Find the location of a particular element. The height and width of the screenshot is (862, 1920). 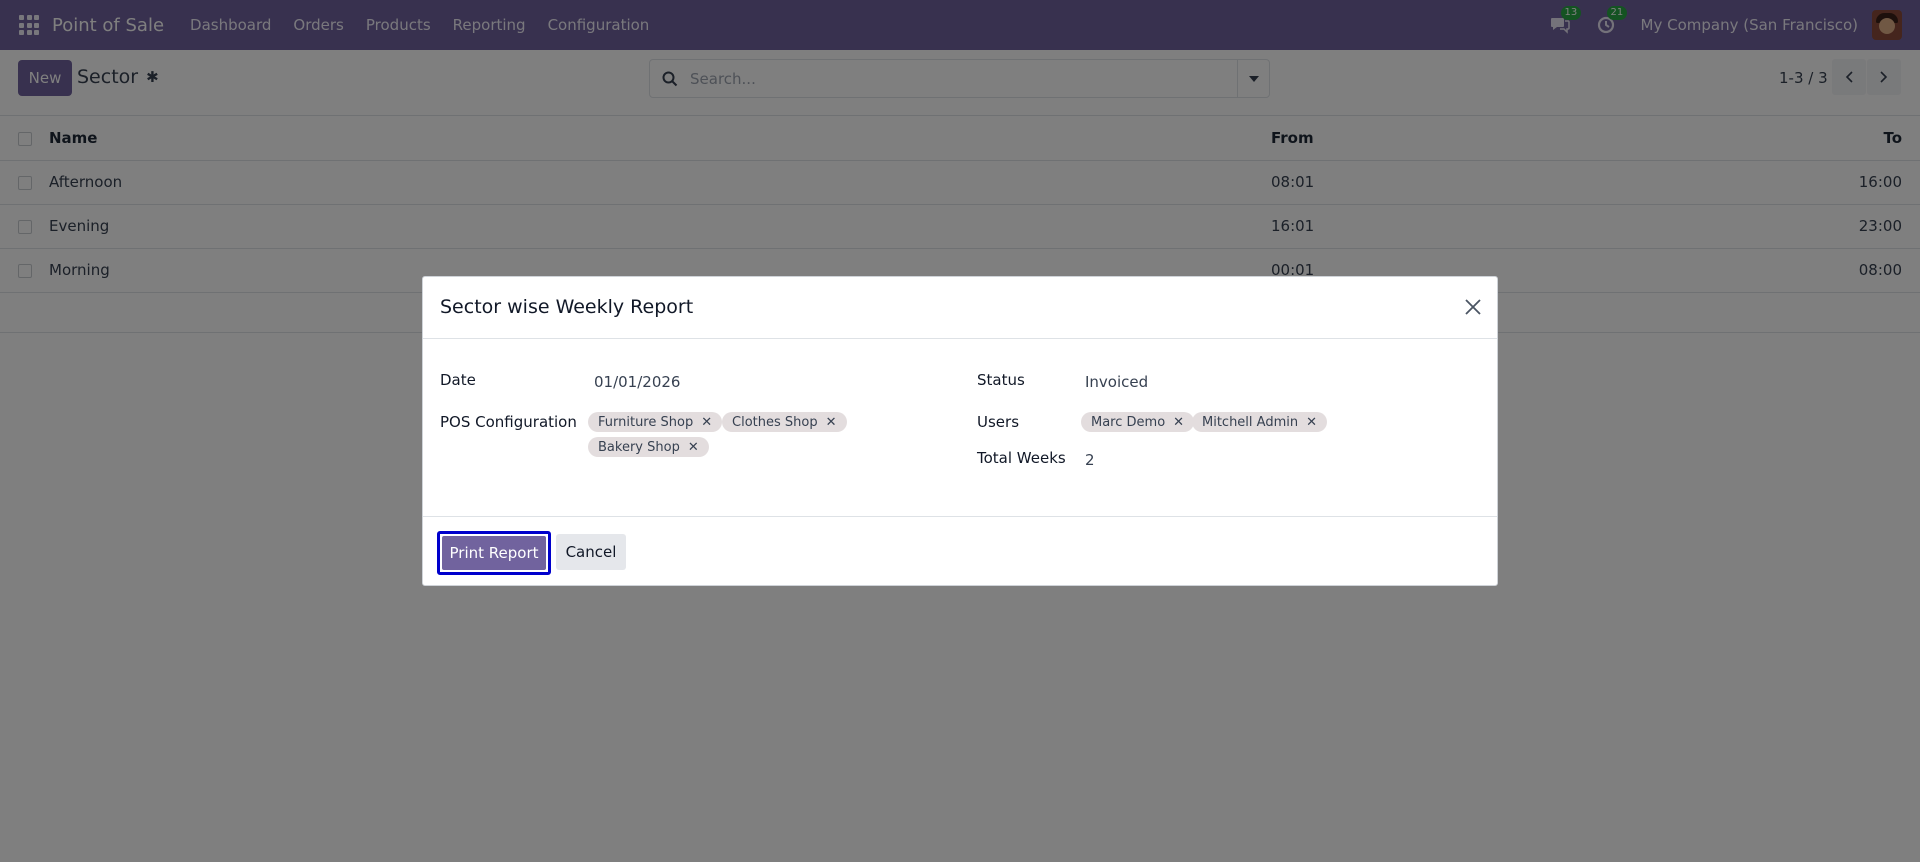

tag-label: Marc Demo is located at coordinates (1128, 422).